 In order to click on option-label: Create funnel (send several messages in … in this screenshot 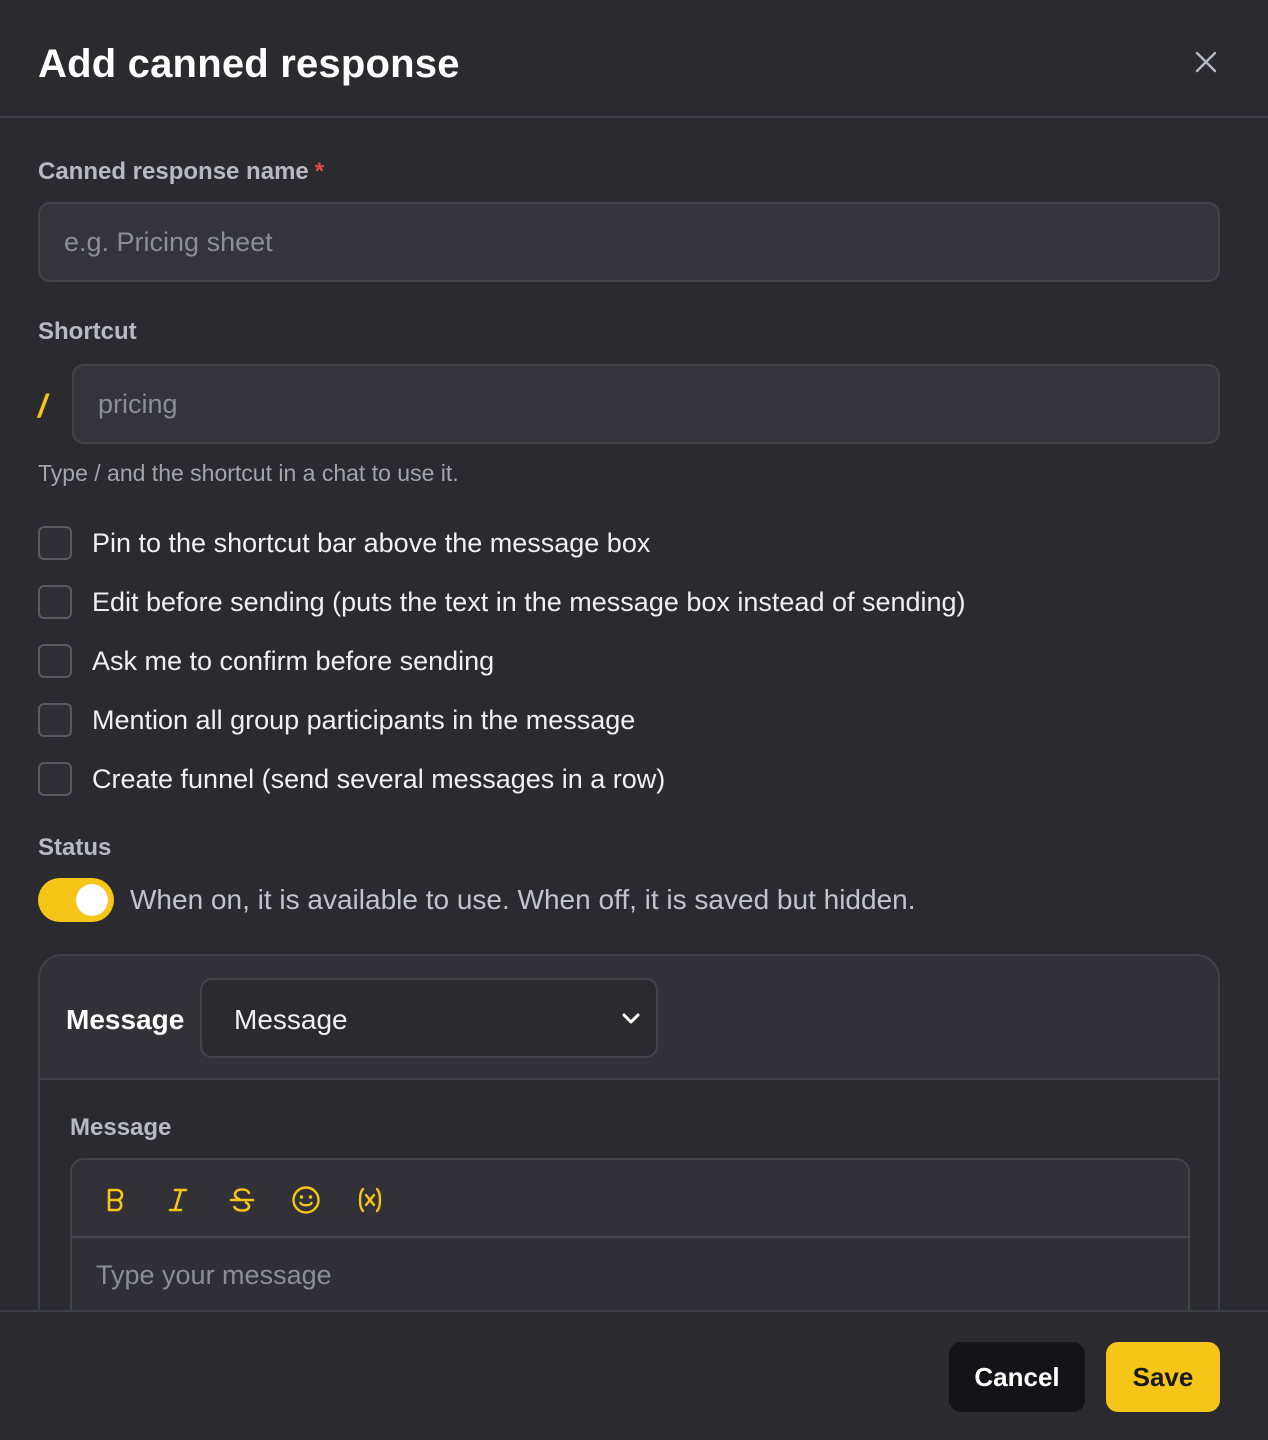, I will do `click(379, 778)`.